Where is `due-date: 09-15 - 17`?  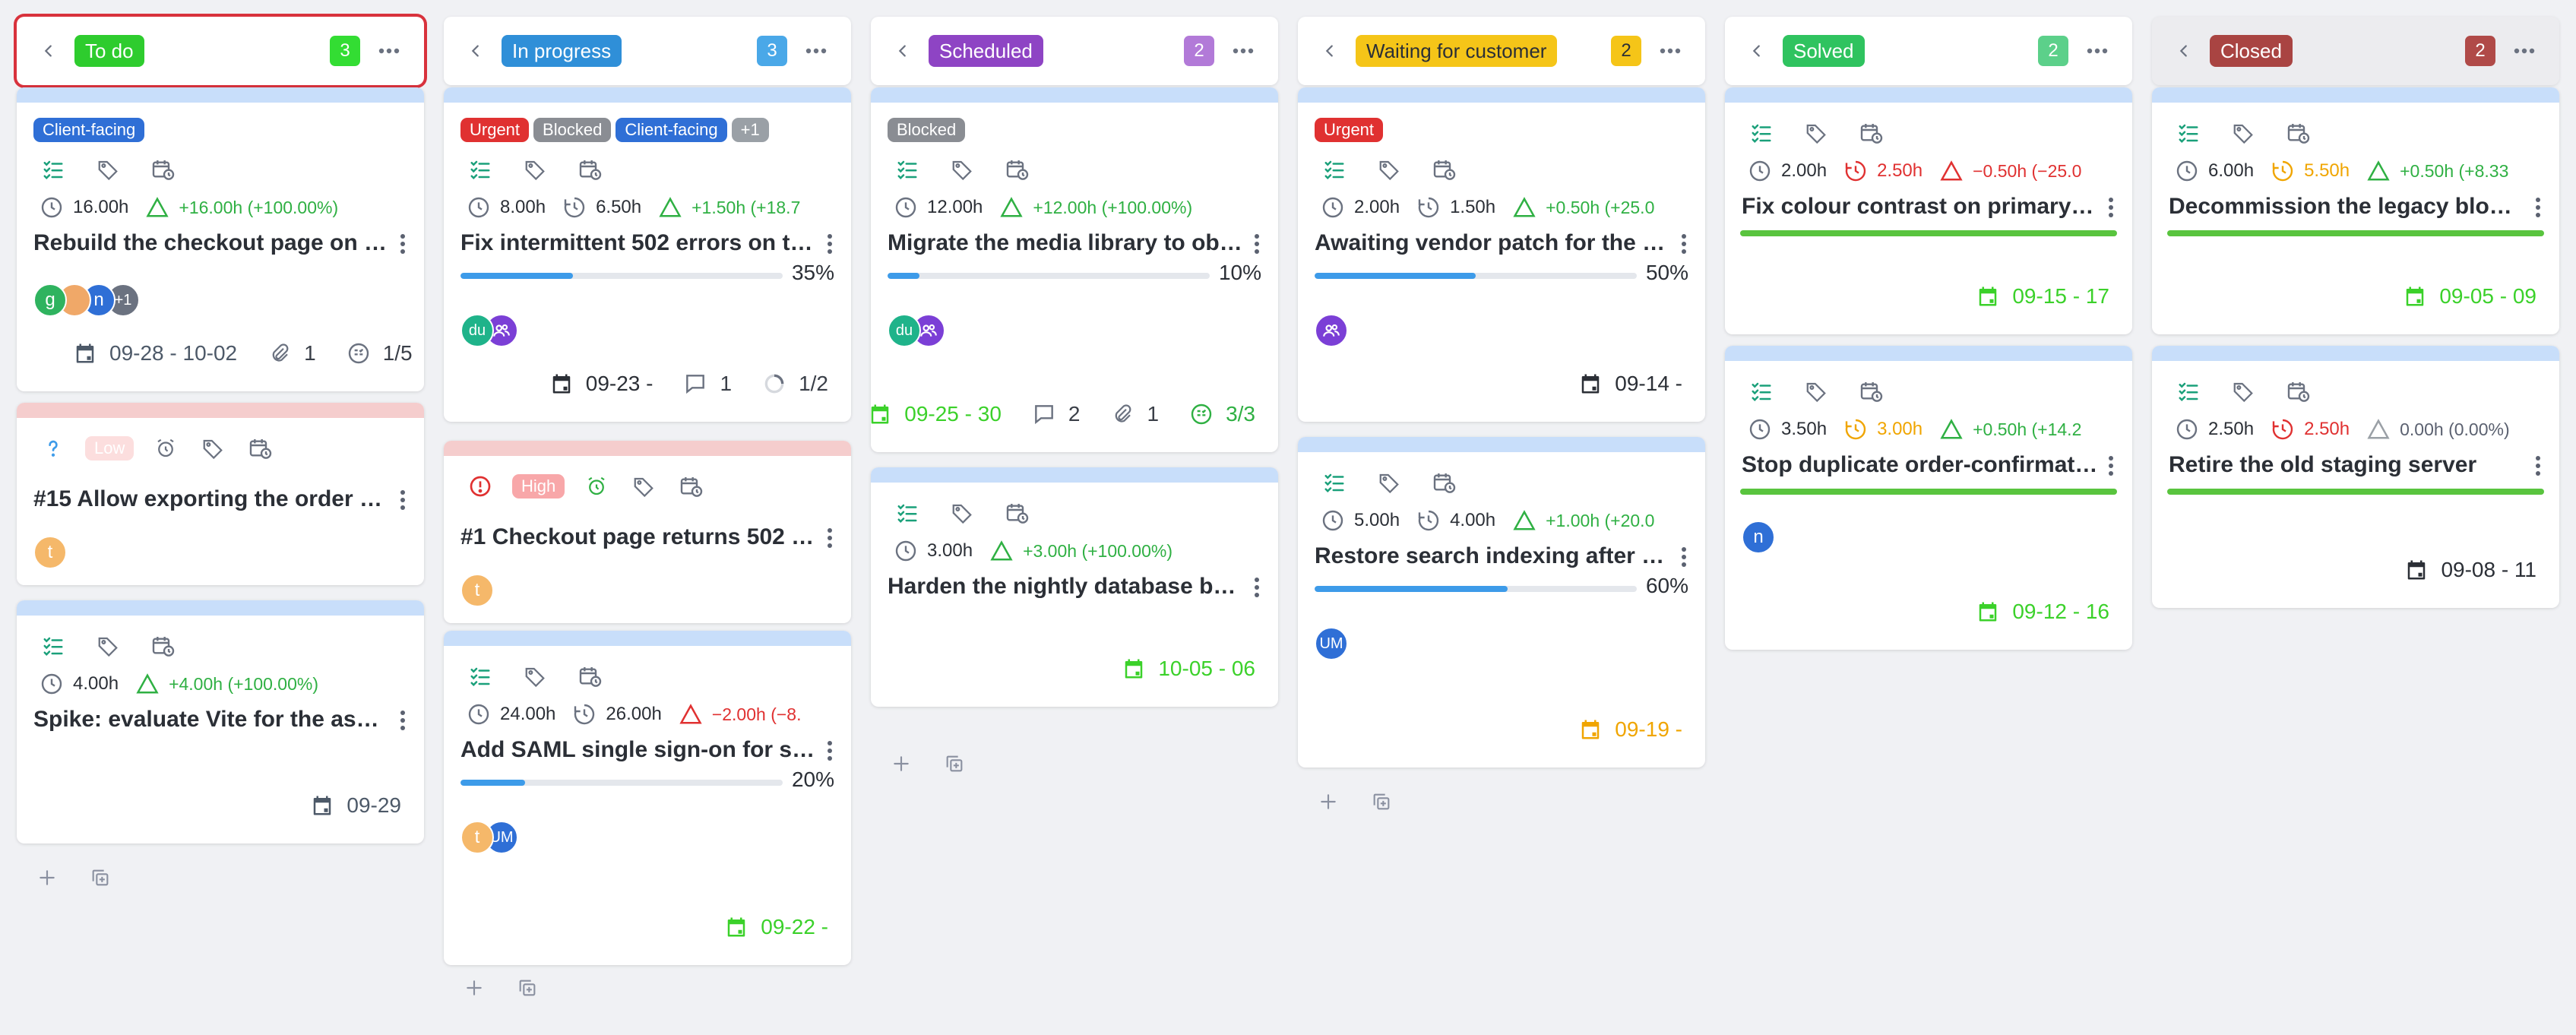
due-date: 09-15 - 17 is located at coordinates (2041, 296).